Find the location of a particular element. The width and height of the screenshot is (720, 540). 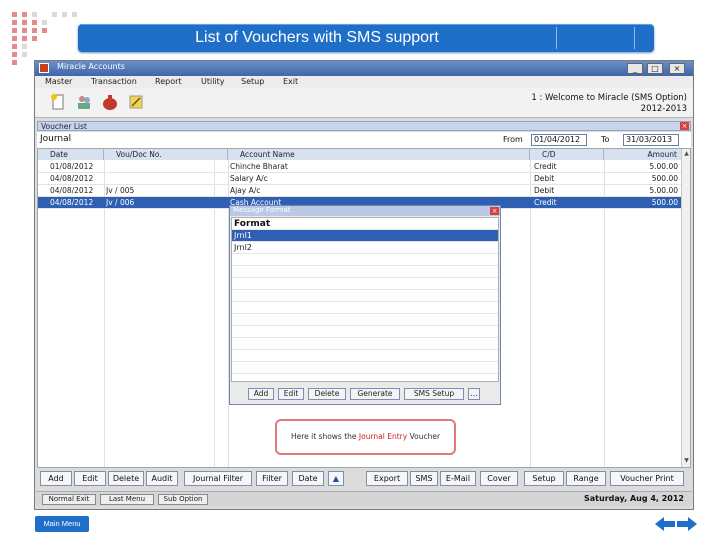

filter-button: Filter is located at coordinates (272, 478).